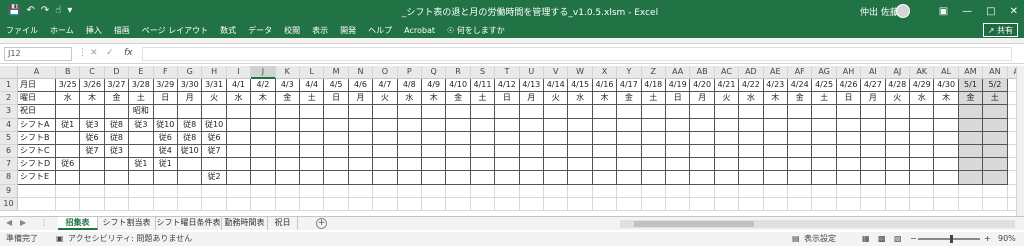 The image size is (1024, 246). Describe the element at coordinates (800, 112) in the screenshot. I see `cell-af3` at that location.